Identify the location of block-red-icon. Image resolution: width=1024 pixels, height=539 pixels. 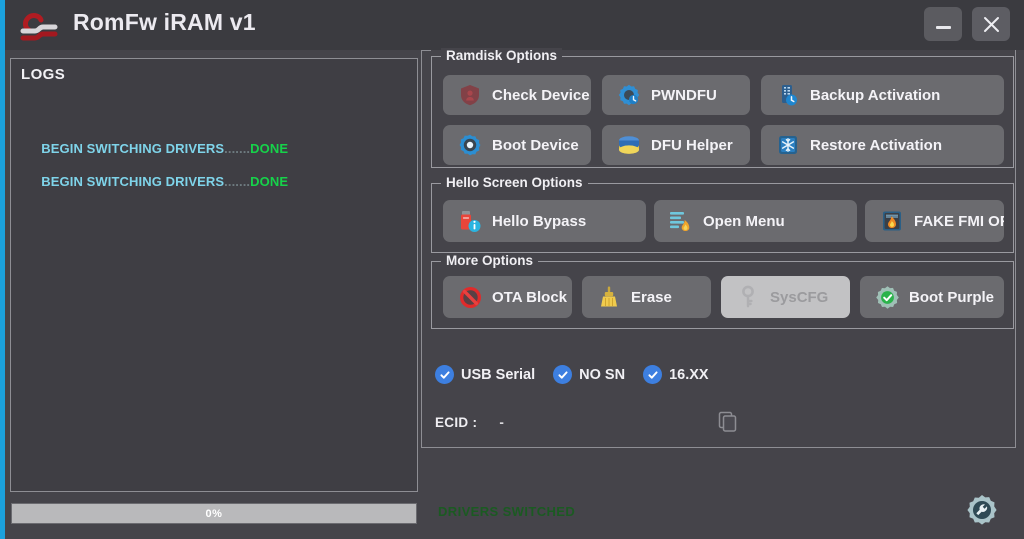
(470, 297).